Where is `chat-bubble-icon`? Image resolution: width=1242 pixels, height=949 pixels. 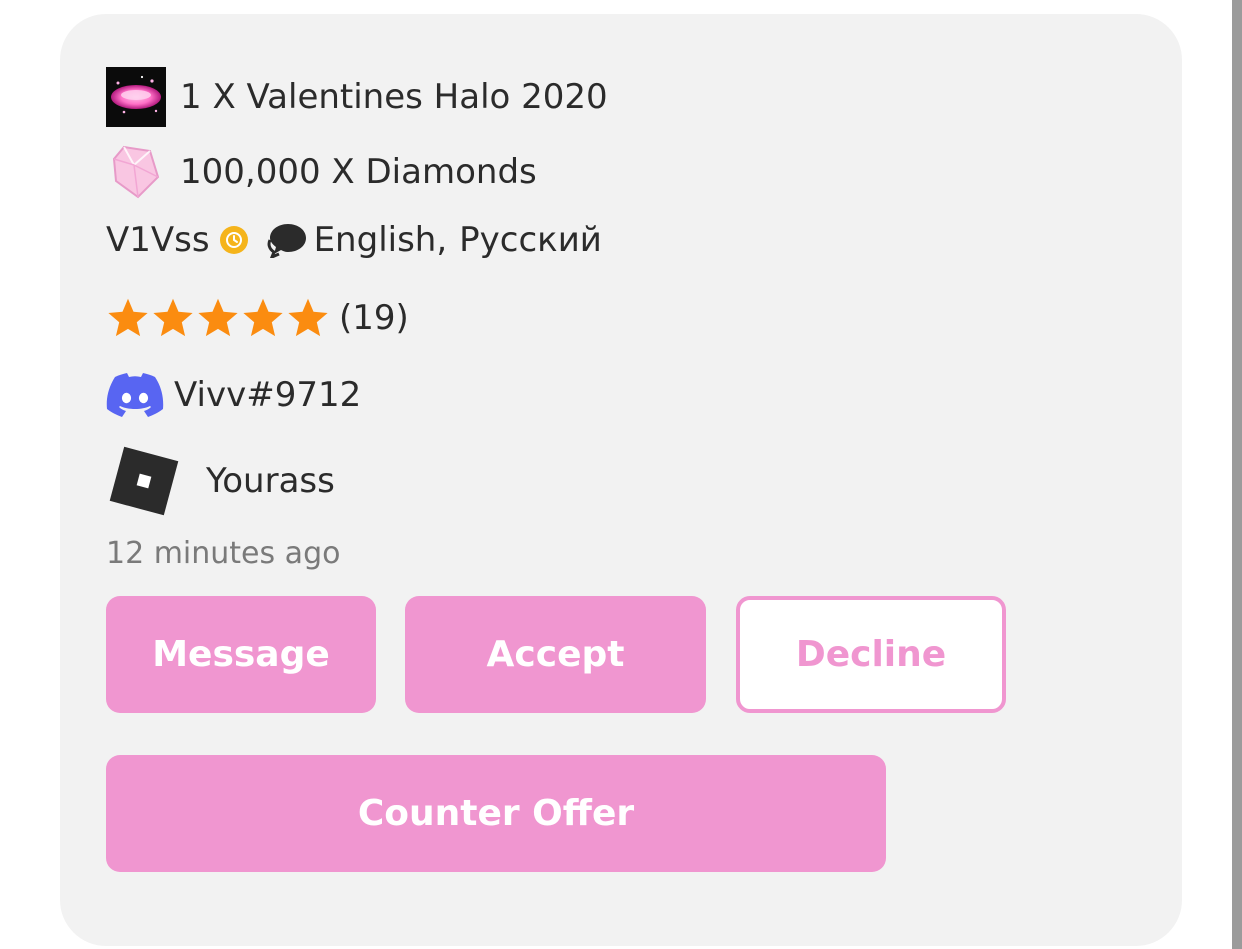
chat-bubble-icon is located at coordinates (287, 240).